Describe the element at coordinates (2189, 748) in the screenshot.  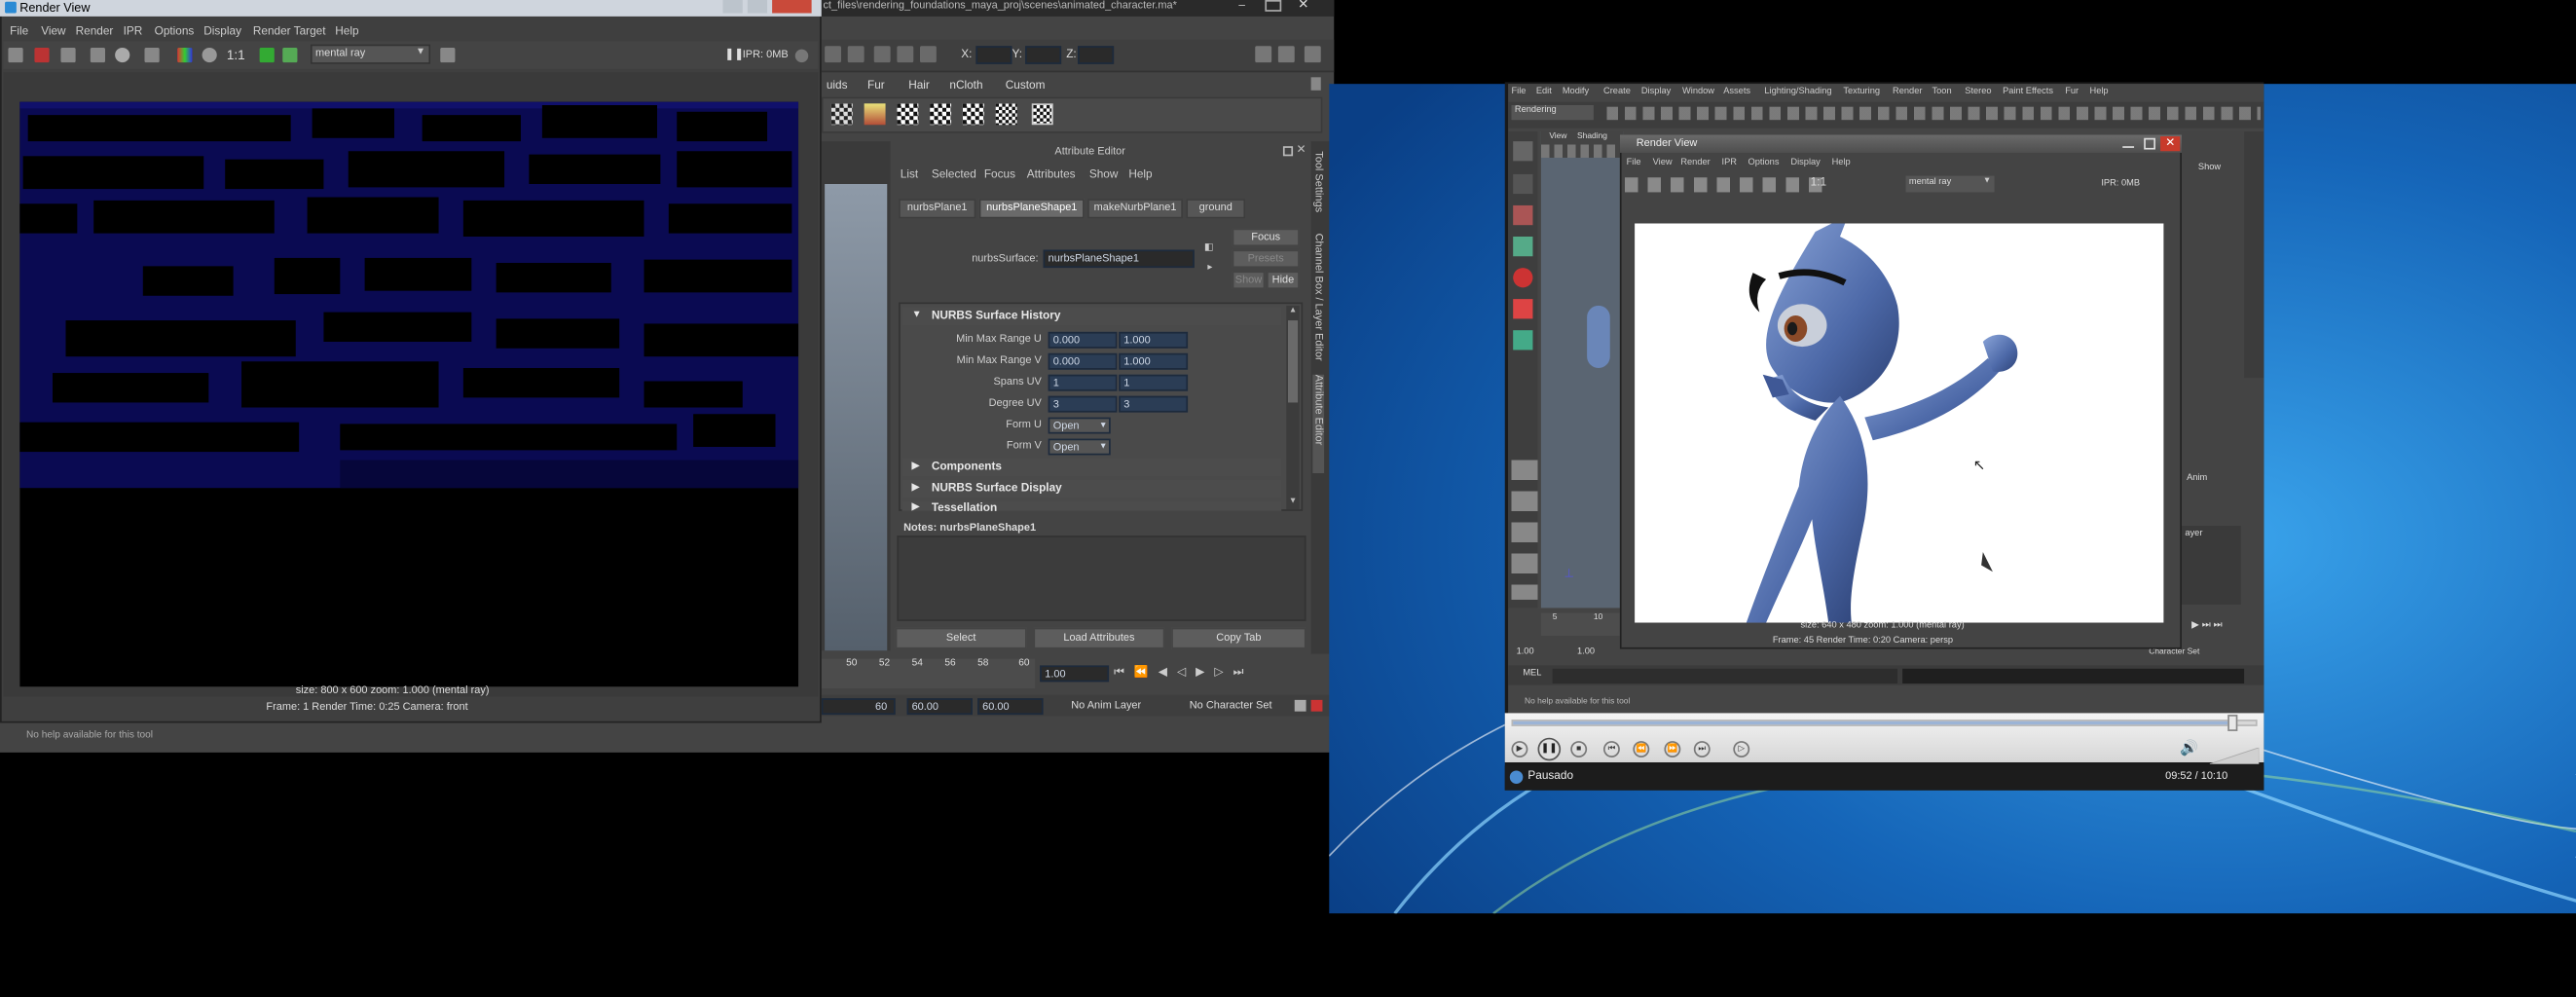
I see `volume-icon: 🔊` at that location.